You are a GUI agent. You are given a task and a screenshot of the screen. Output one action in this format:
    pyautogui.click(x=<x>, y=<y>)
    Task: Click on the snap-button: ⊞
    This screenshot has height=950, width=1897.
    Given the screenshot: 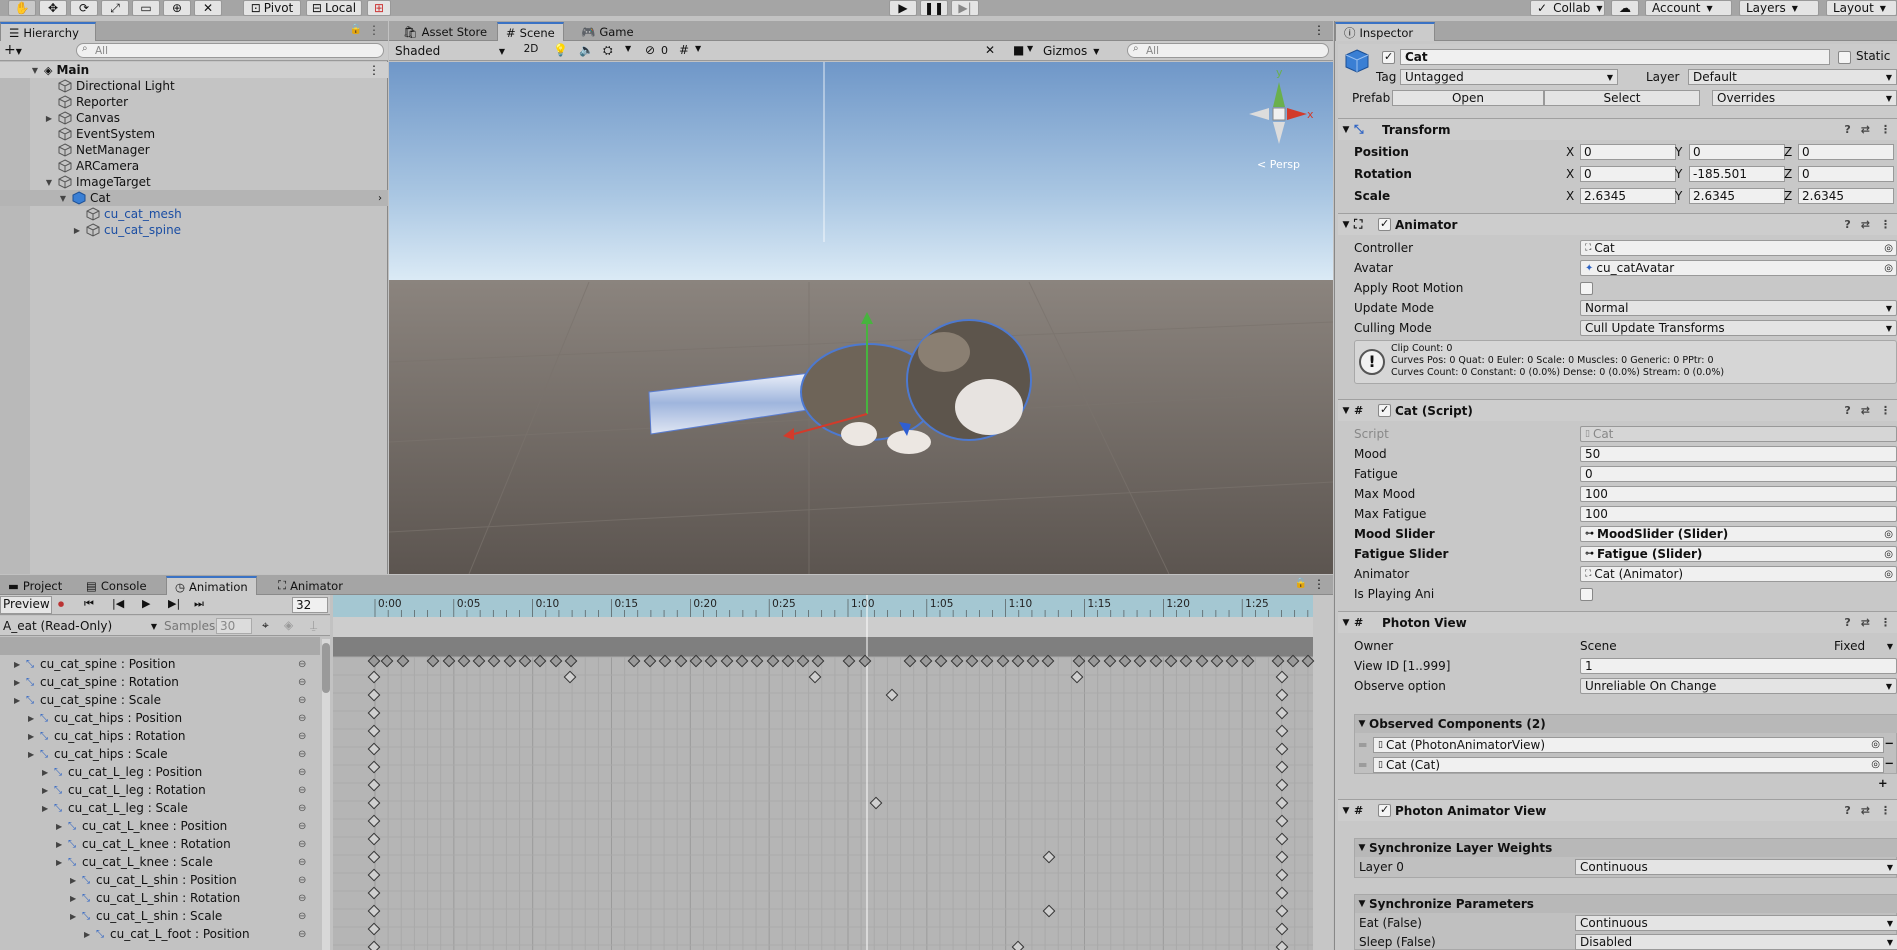 What is the action you would take?
    pyautogui.click(x=379, y=8)
    